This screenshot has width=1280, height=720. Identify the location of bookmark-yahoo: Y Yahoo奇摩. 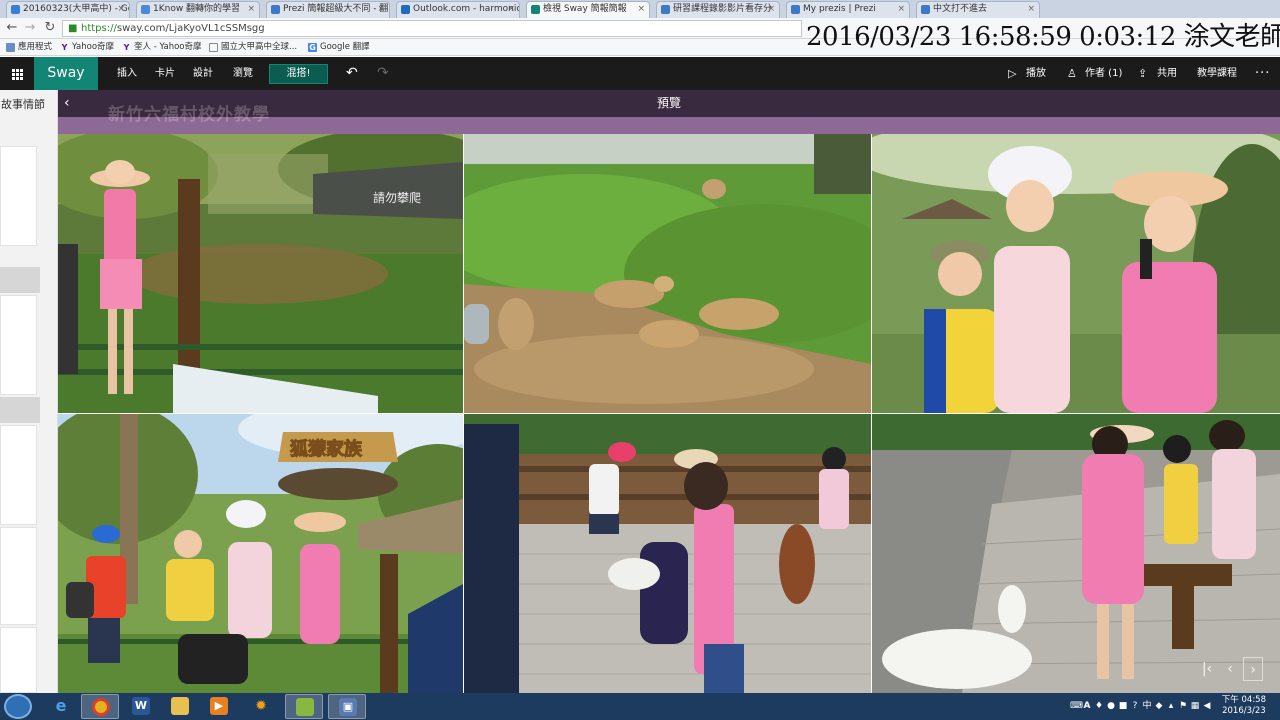
(87, 47).